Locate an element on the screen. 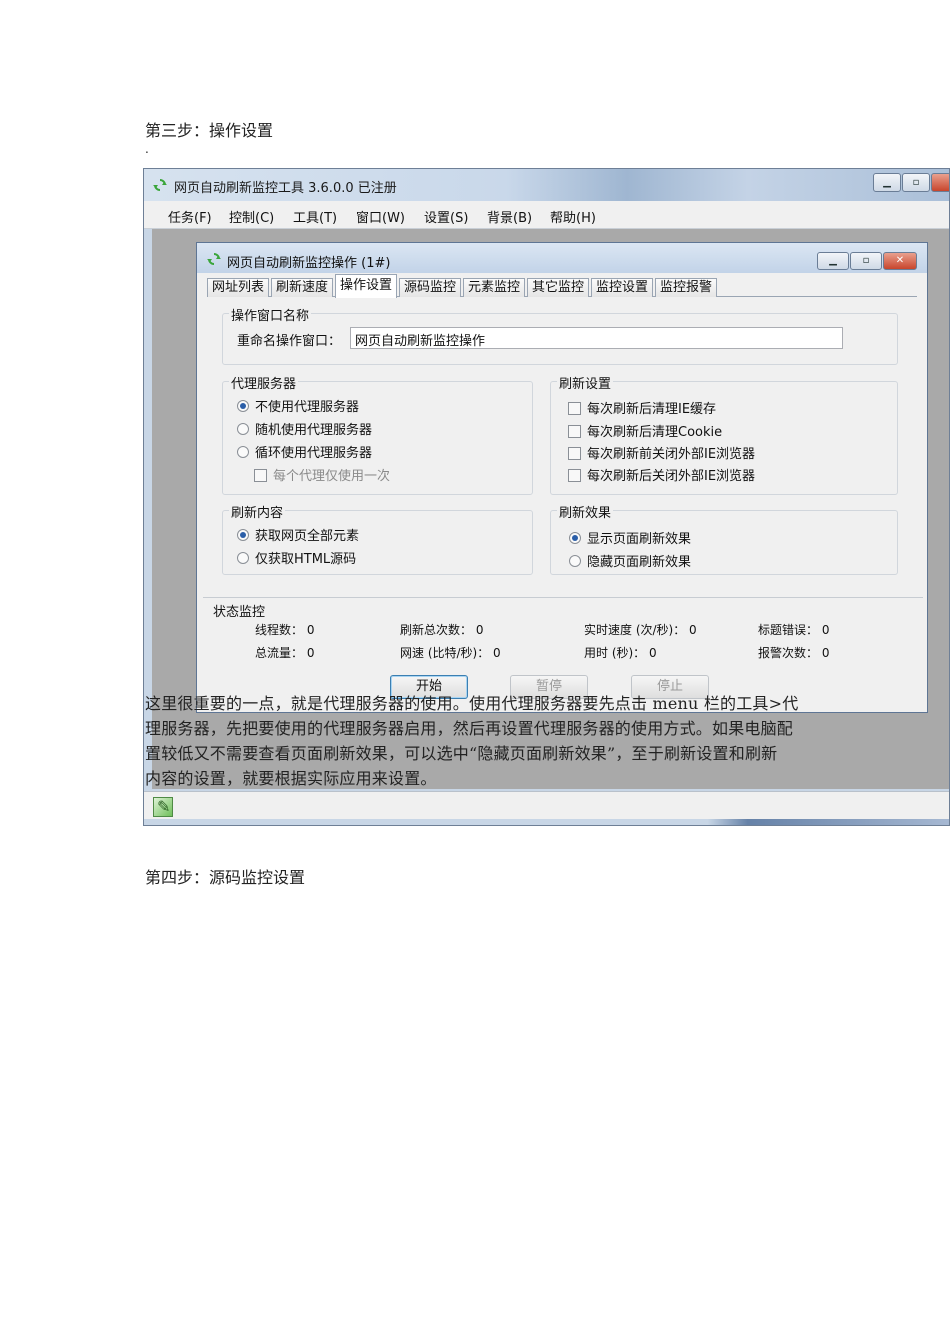  proxy-option-none-label: 不使用代理服务器 is located at coordinates (307, 407).